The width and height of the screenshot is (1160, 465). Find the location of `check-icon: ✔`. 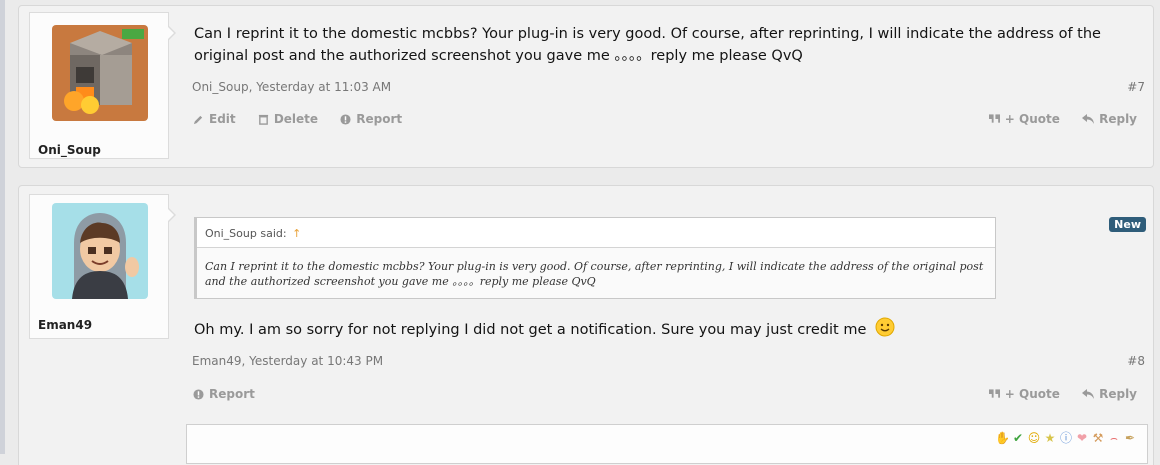

check-icon: ✔ is located at coordinates (1018, 438).